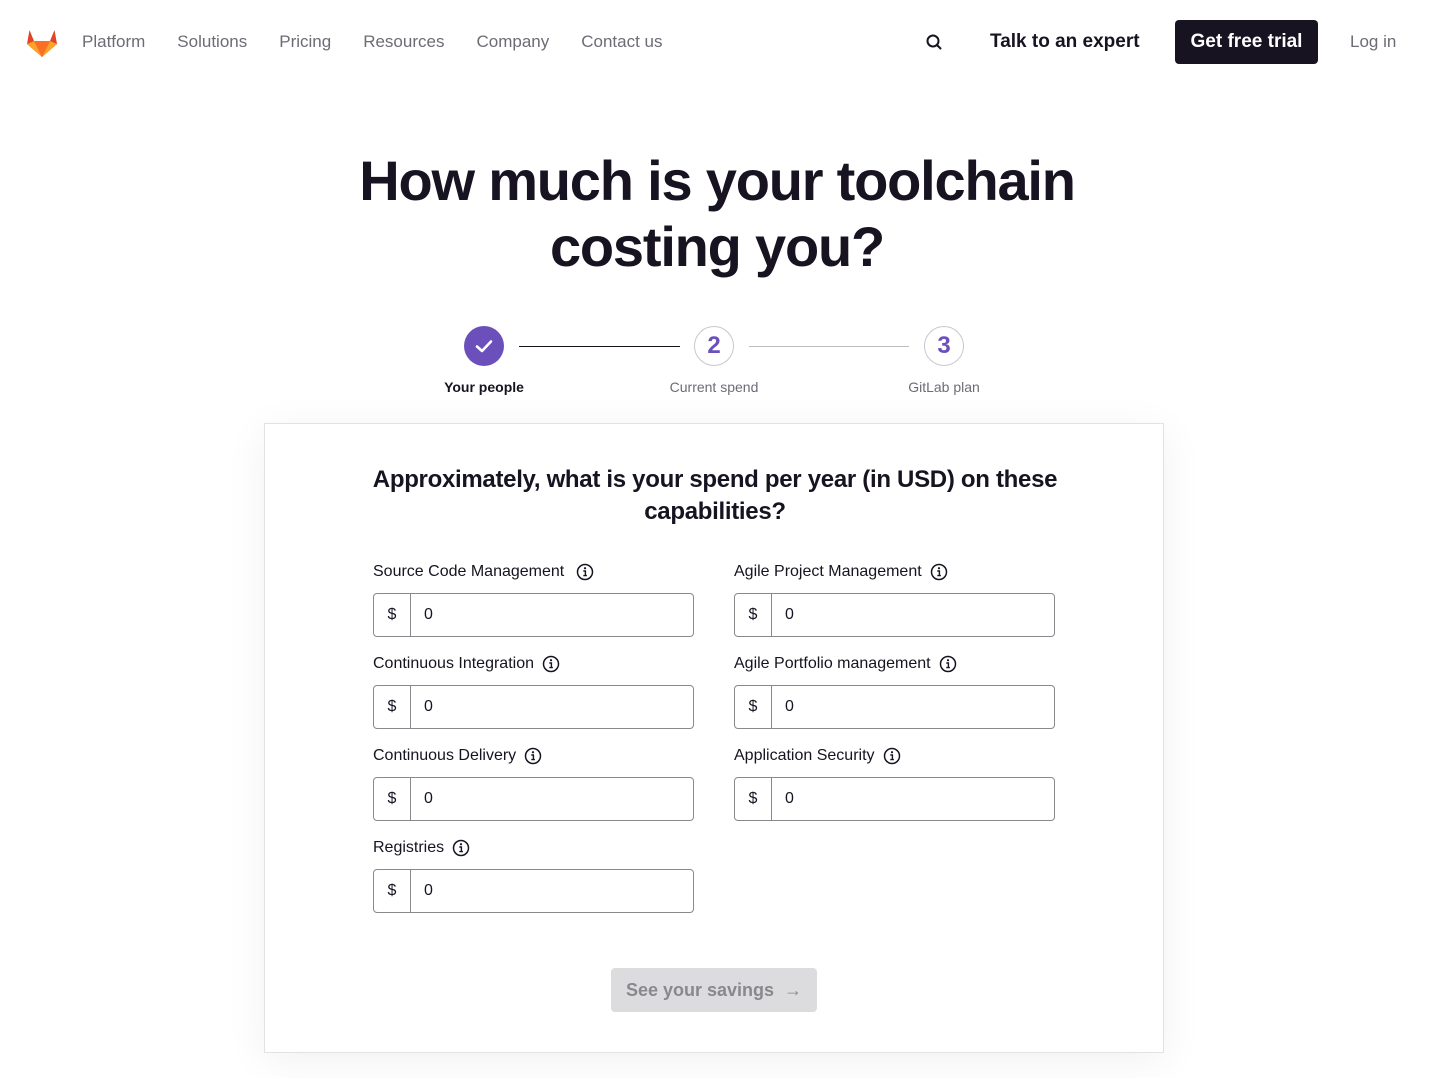 This screenshot has width=1434, height=1078. I want to click on field-label: Continuous Delivery, so click(445, 755).